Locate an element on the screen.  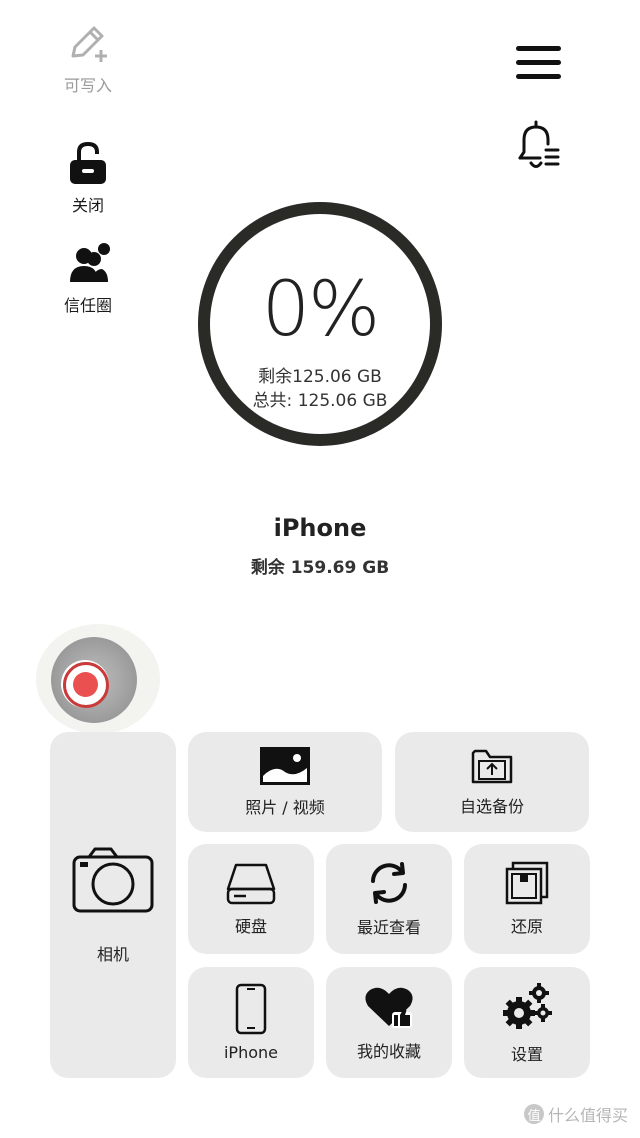
trust-circle-label: 信任圈 is located at coordinates (87, 305).